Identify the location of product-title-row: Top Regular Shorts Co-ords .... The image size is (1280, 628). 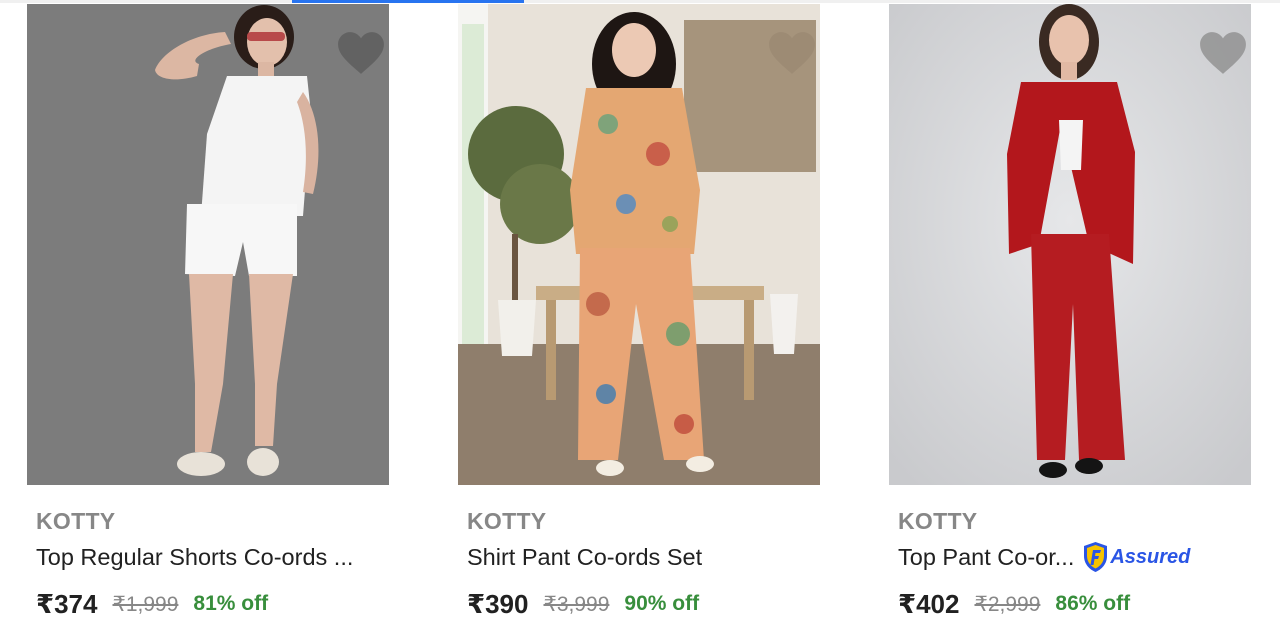
(211, 557).